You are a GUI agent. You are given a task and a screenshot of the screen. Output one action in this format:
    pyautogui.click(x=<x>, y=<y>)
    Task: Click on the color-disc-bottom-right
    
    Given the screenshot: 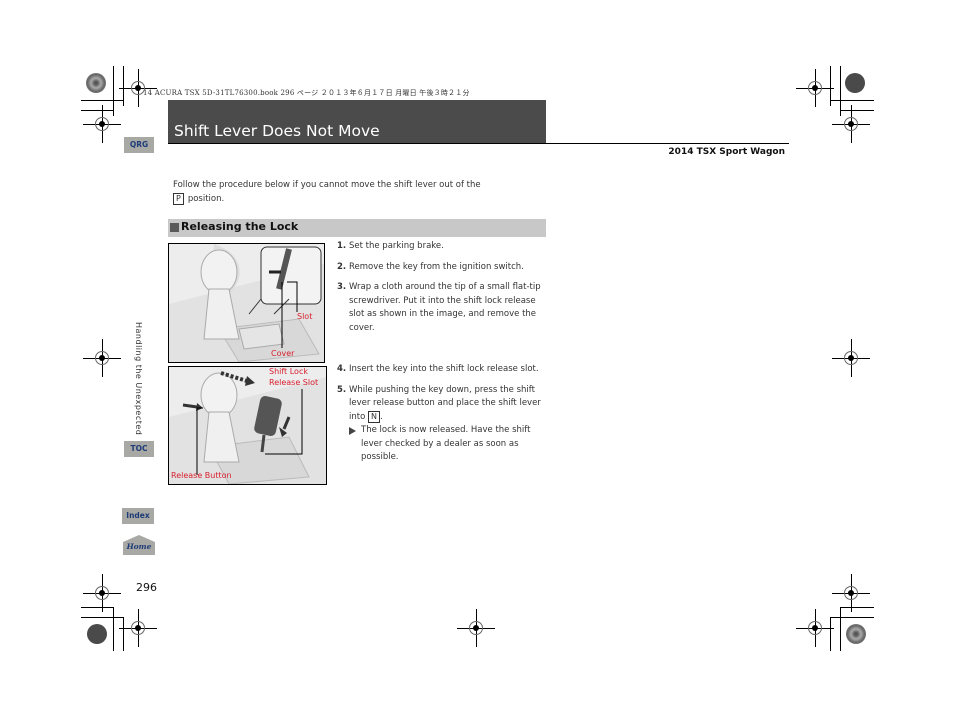 What is the action you would take?
    pyautogui.click(x=856, y=634)
    